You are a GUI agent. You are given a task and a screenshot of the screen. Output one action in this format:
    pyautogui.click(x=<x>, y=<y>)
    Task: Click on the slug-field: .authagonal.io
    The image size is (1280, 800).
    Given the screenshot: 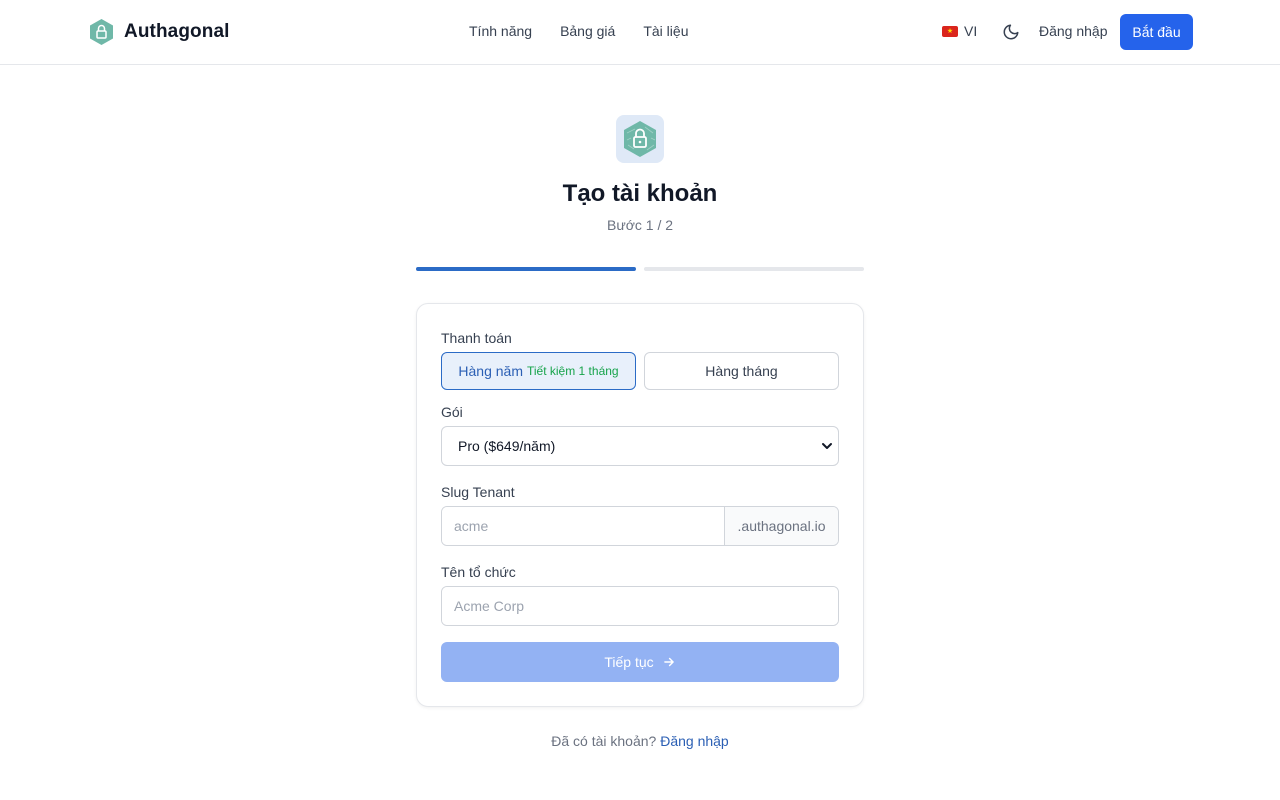 What is the action you would take?
    pyautogui.click(x=640, y=526)
    